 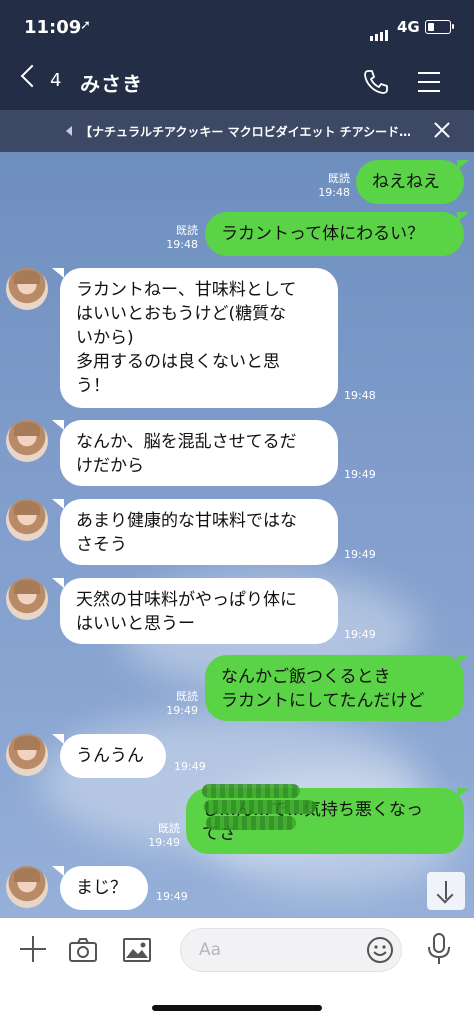 What do you see at coordinates (111, 84) in the screenshot?
I see `chat-title: みさき` at bounding box center [111, 84].